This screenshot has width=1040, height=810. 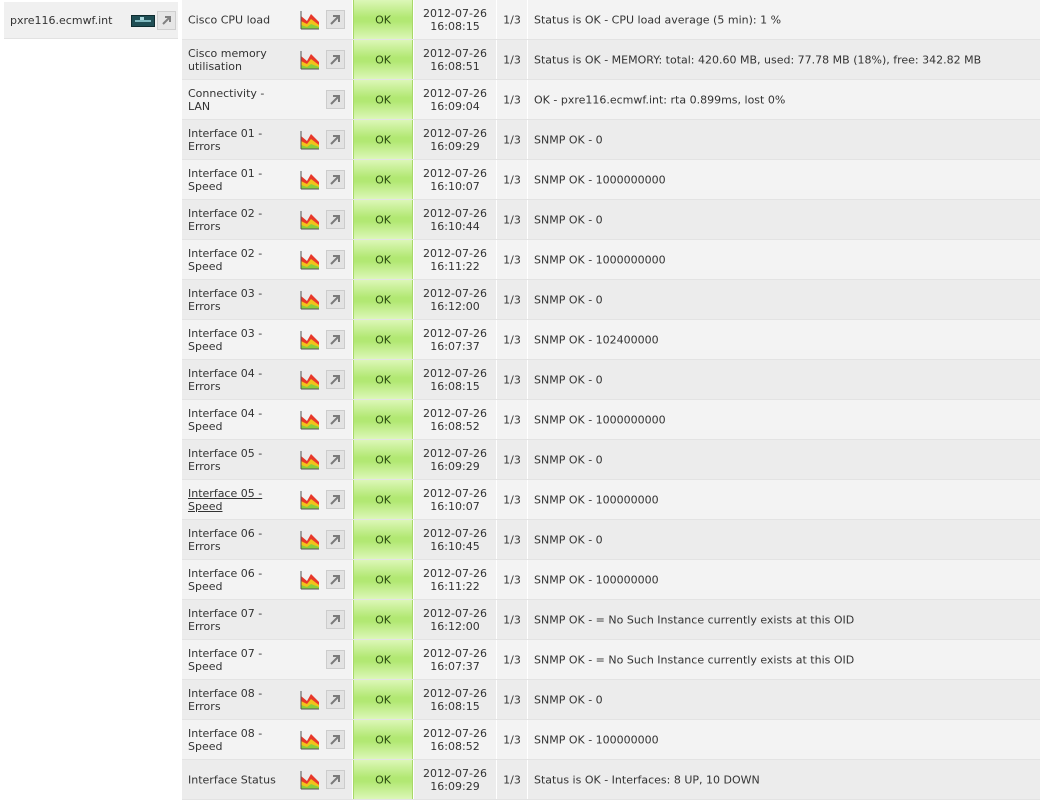 What do you see at coordinates (238, 220) in the screenshot?
I see `service-name-link: Interface 02 - Errors` at bounding box center [238, 220].